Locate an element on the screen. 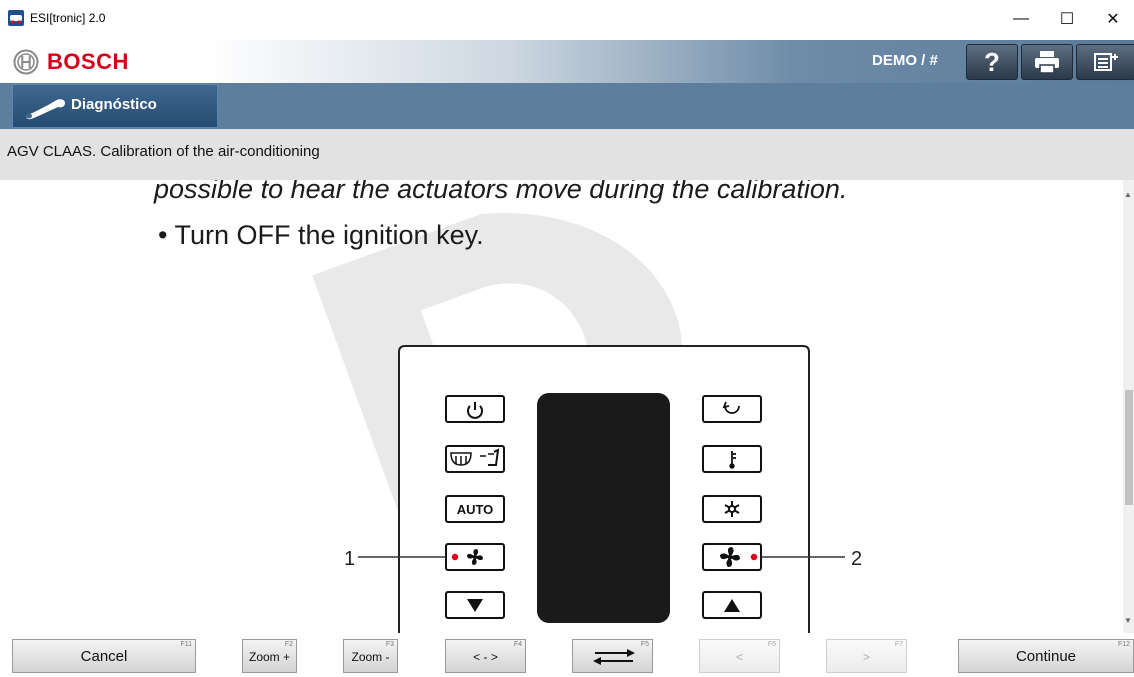 The height and width of the screenshot is (677, 1134). swap-button: F5 is located at coordinates (612, 656).